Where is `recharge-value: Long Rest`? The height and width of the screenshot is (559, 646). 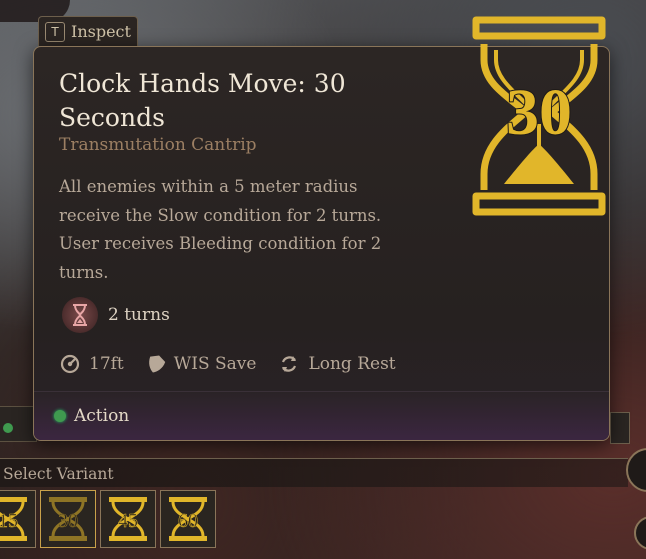 recharge-value: Long Rest is located at coordinates (352, 364).